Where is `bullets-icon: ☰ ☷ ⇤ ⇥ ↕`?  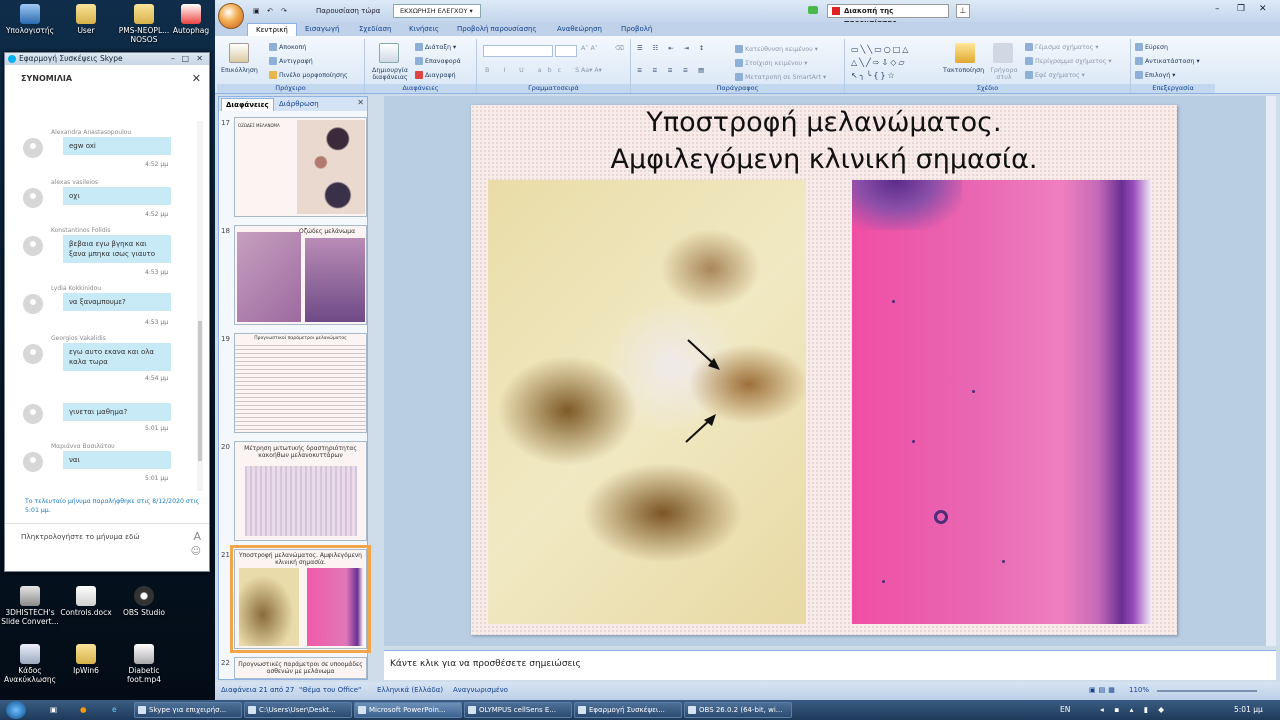
bullets-icon: ☰ ☷ ⇤ ⇥ ↕ is located at coordinates (672, 48).